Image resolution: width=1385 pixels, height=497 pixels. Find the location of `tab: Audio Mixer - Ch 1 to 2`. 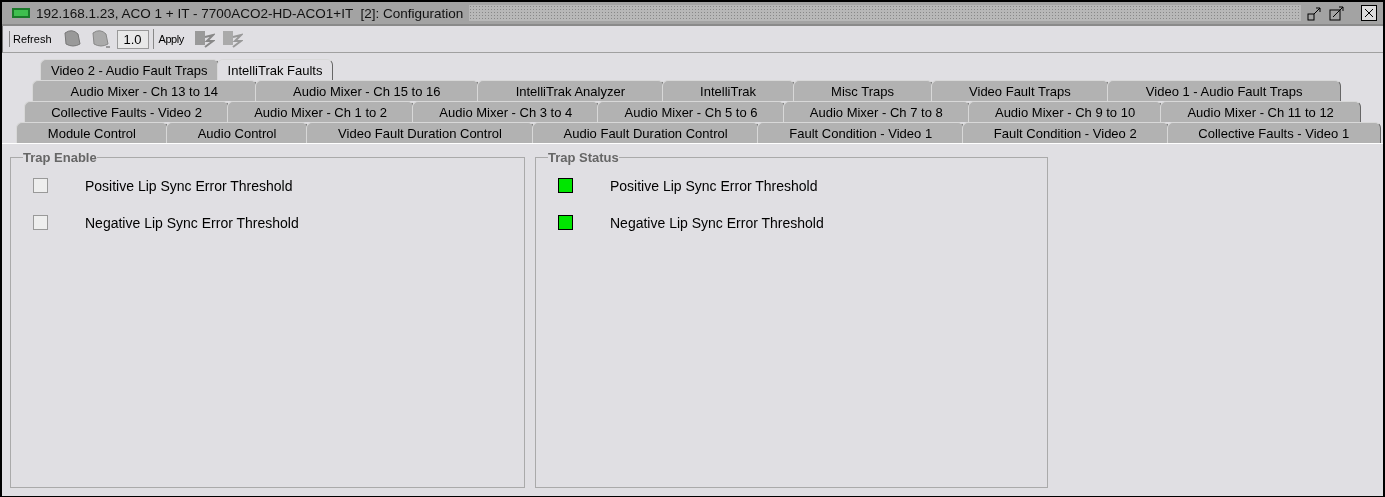

tab: Audio Mixer - Ch 1 to 2 is located at coordinates (321, 111).